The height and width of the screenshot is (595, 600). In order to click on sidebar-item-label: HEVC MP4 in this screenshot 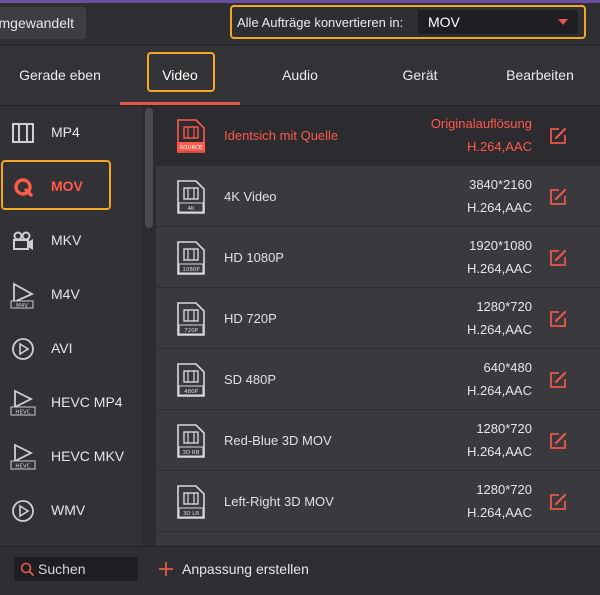, I will do `click(87, 402)`.